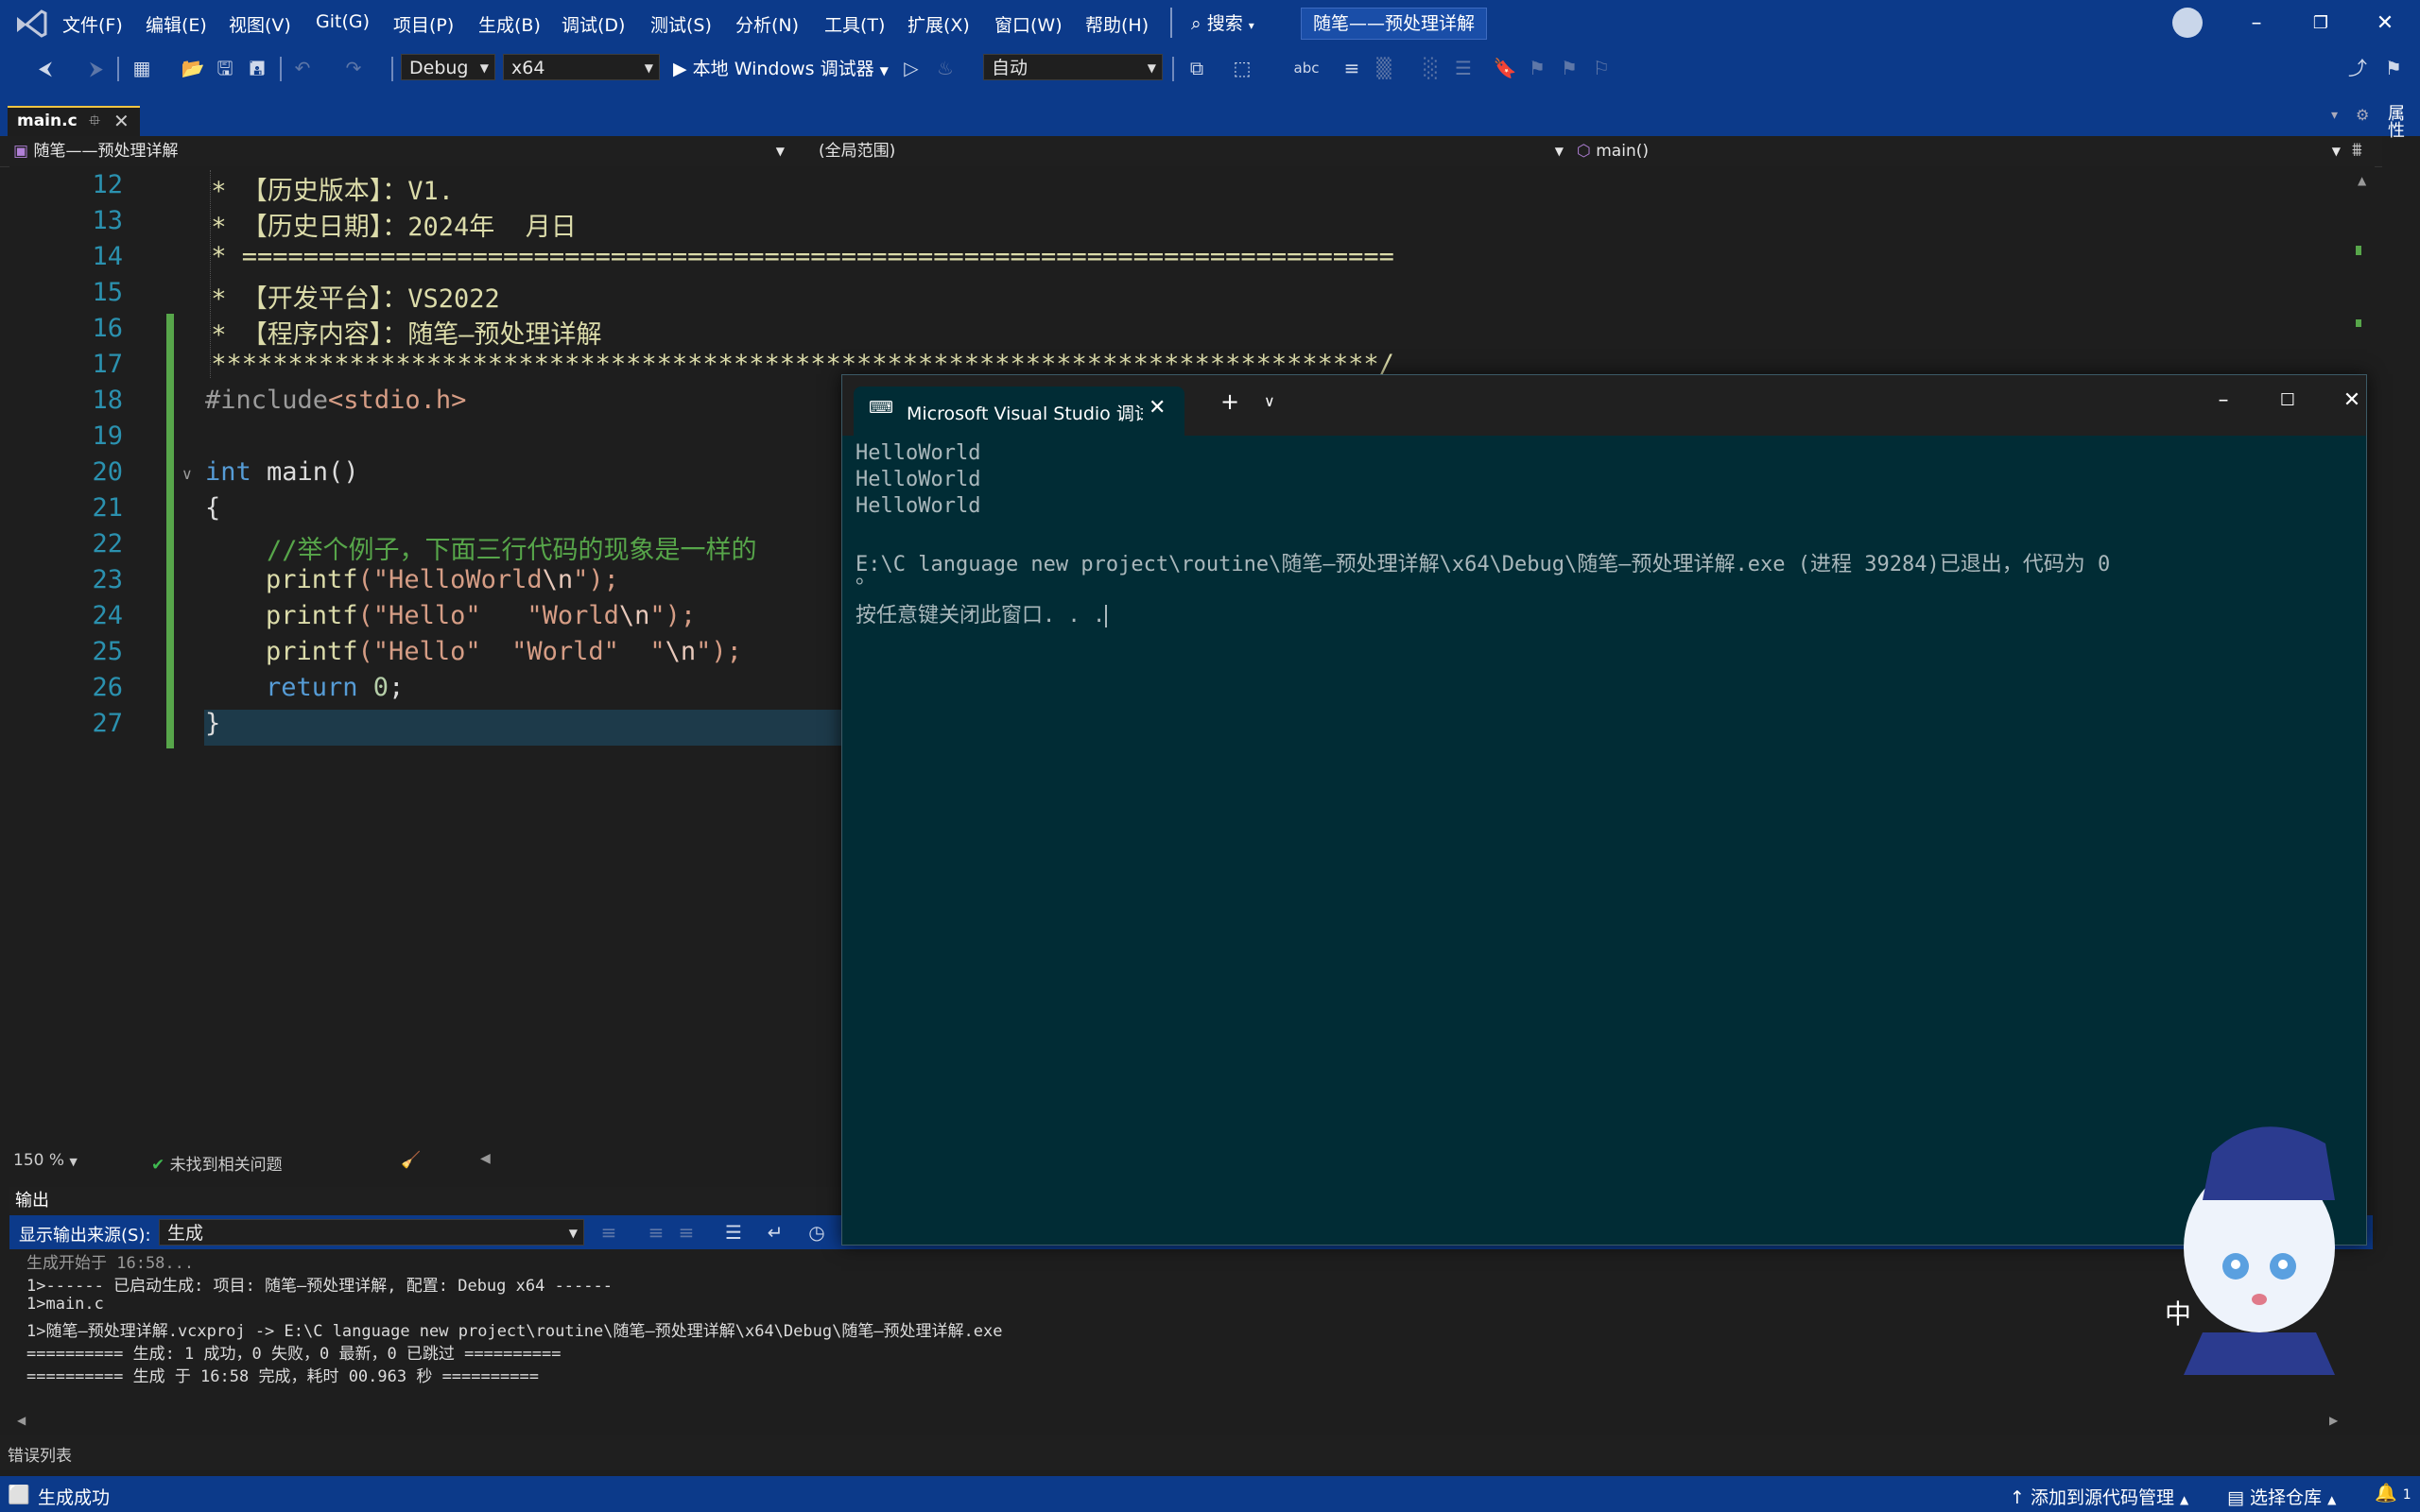 The height and width of the screenshot is (1512, 2420). Describe the element at coordinates (353, 68) in the screenshot. I see `redo-icon: ↷` at that location.